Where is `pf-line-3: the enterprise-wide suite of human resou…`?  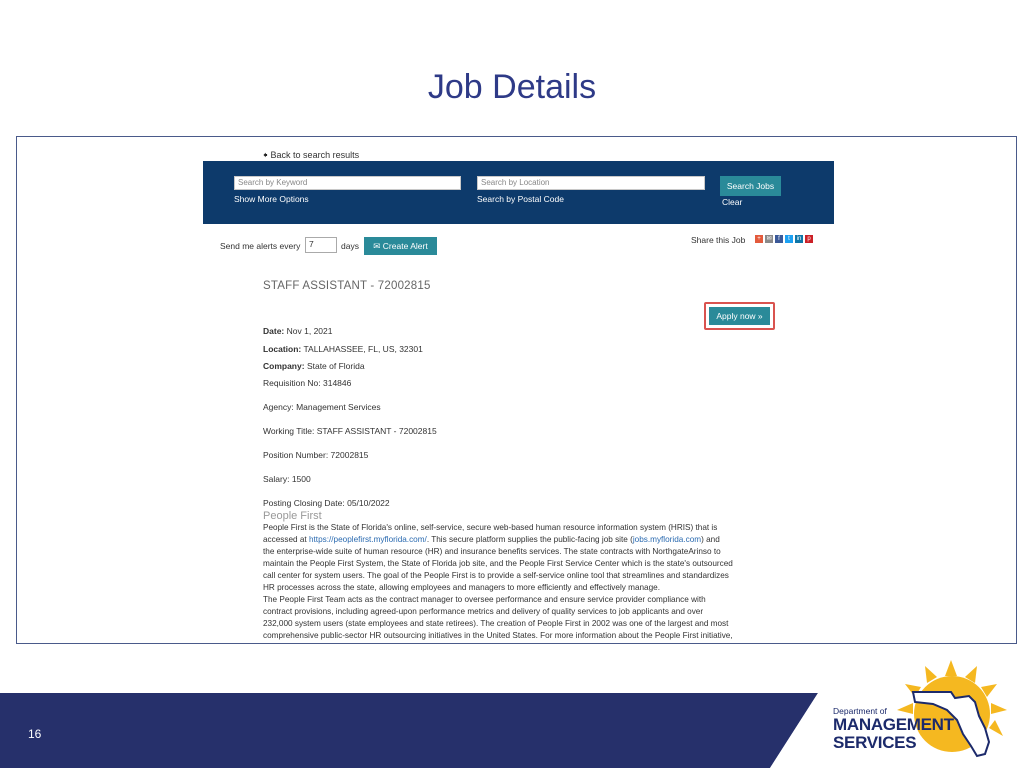 pf-line-3: the enterprise-wide suite of human resou… is located at coordinates (492, 551).